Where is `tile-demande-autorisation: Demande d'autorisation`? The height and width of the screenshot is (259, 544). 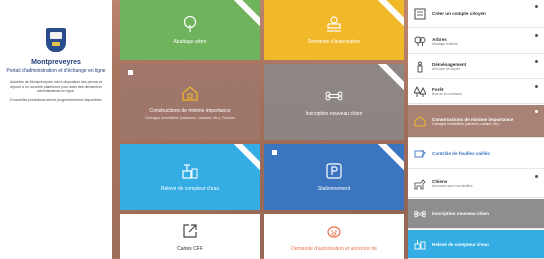
tile-demande-autorisation: Demande d'autorisation is located at coordinates (334, 30).